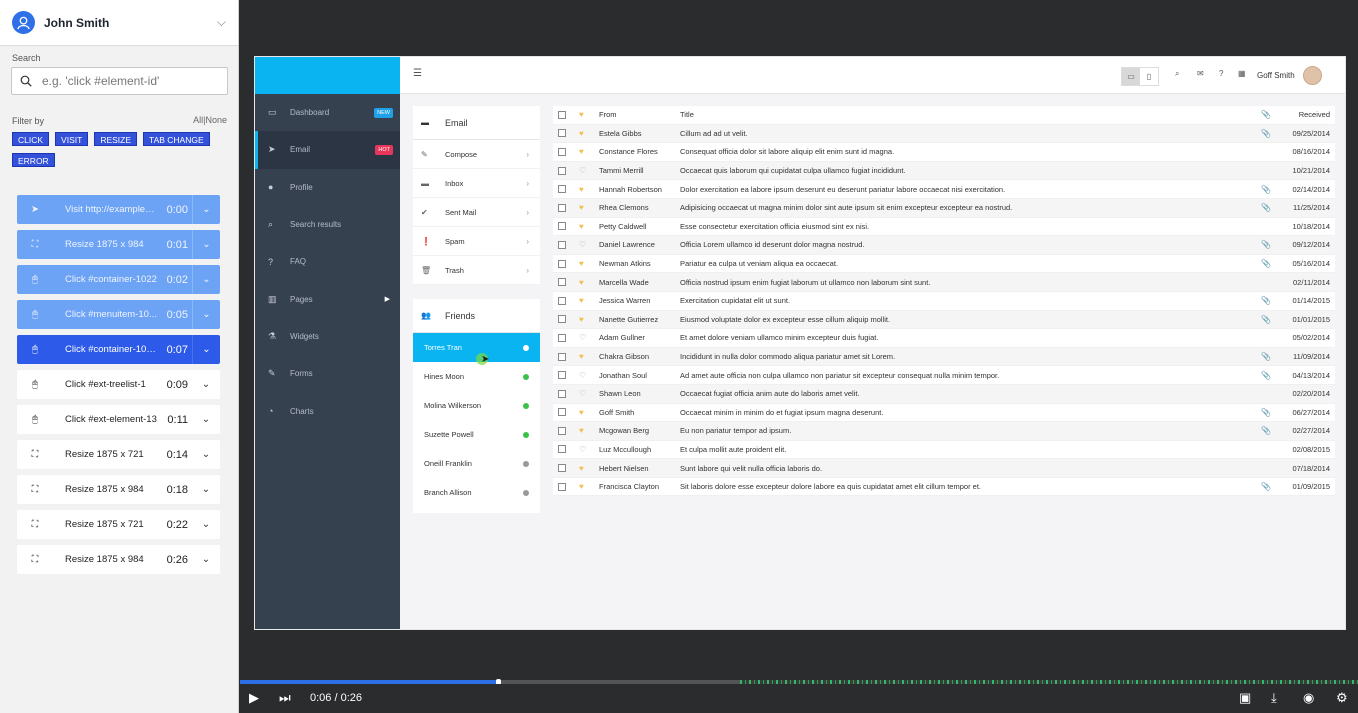  Describe the element at coordinates (118, 559) in the screenshot. I see `event-item: ⛶ Resize 1875 x 984 0:26 ⌄` at that location.